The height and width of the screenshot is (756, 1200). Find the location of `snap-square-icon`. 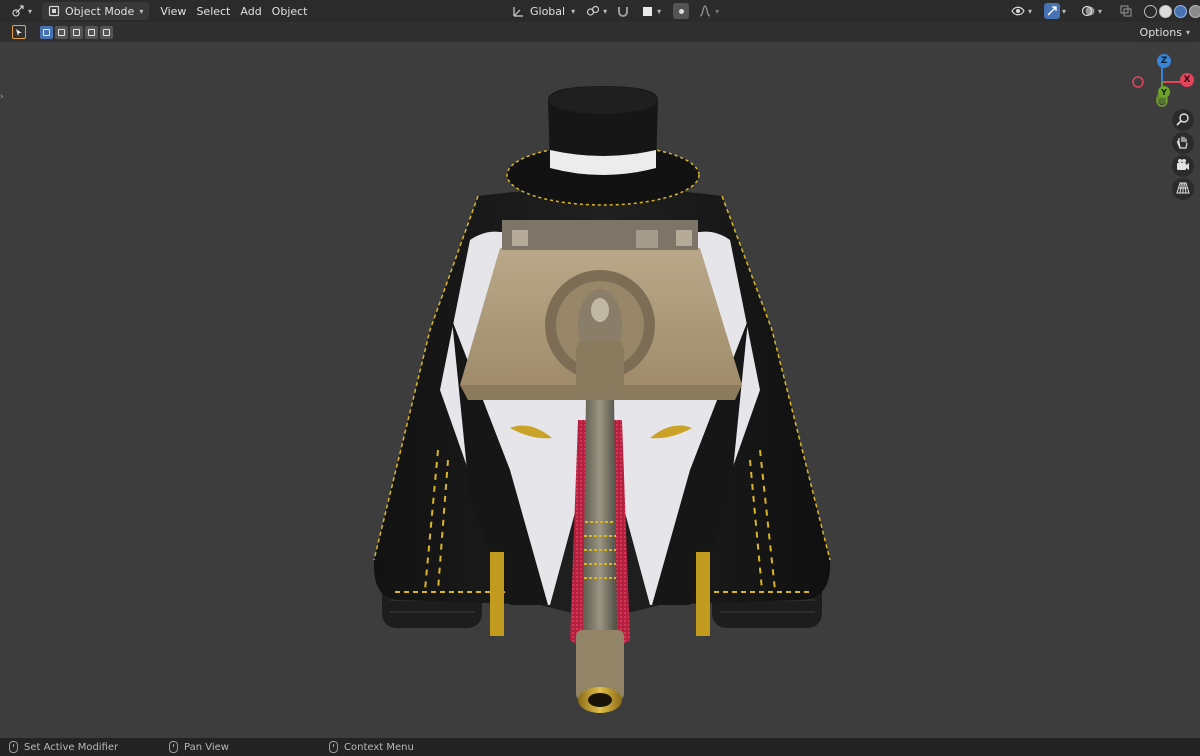

snap-square-icon is located at coordinates (647, 11).